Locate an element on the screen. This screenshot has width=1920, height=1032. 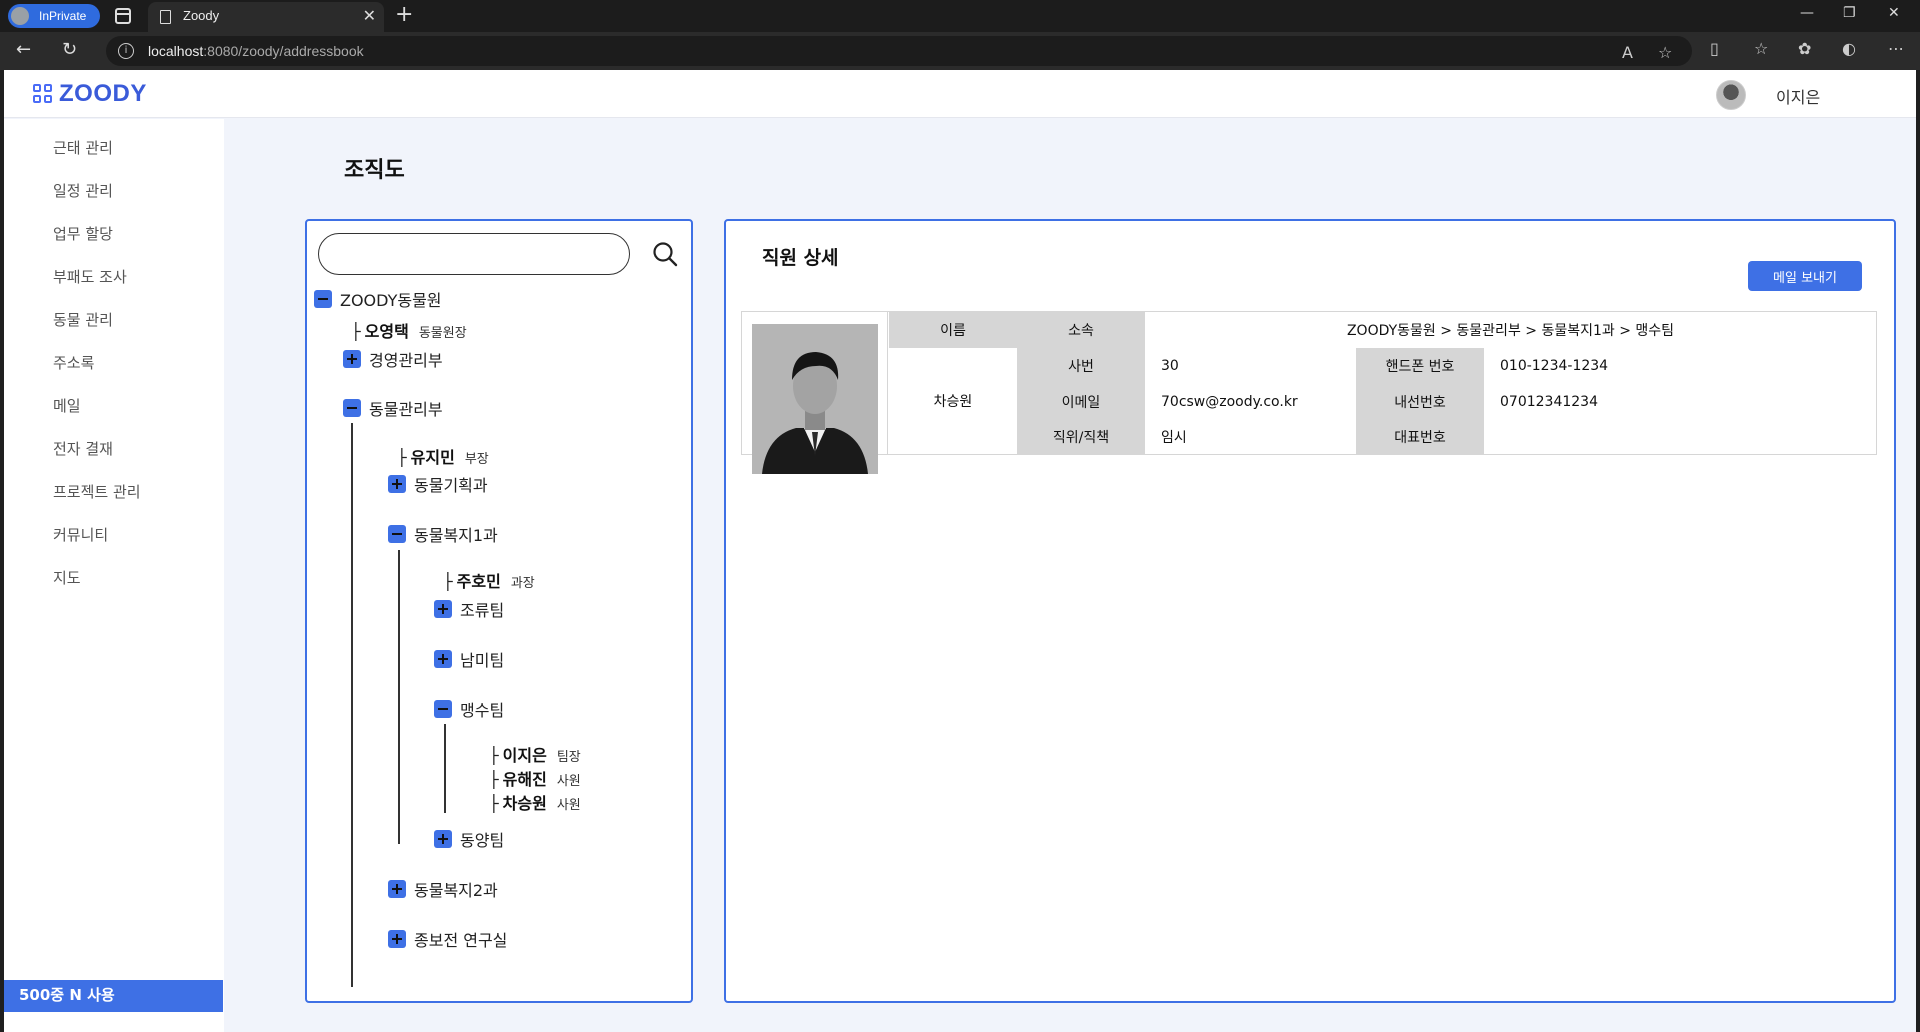
sidebar-item-addressbook: 주소록 is located at coordinates (73, 362).